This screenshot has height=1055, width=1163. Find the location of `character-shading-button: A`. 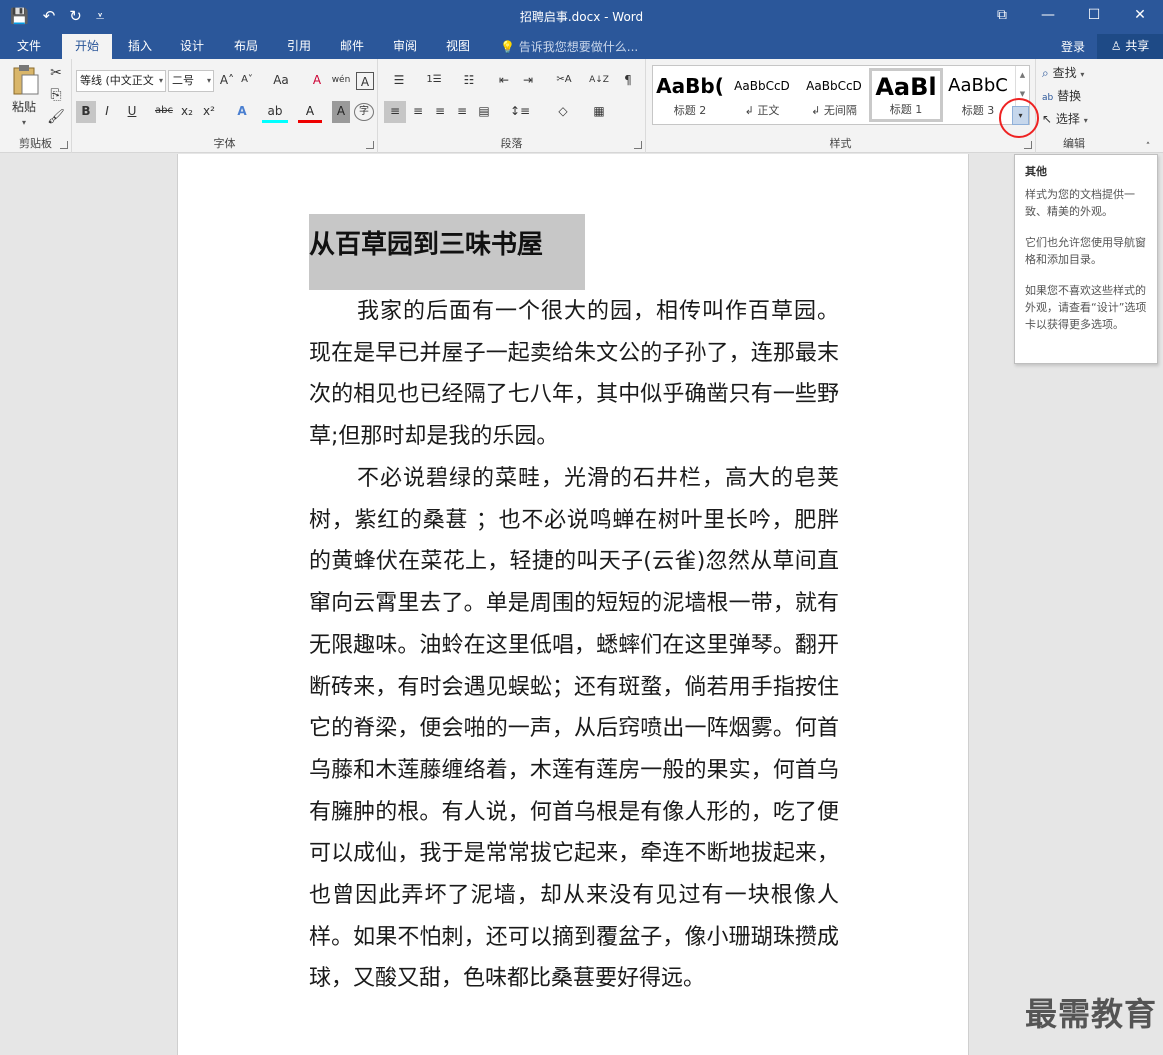

character-shading-button: A is located at coordinates (341, 112).